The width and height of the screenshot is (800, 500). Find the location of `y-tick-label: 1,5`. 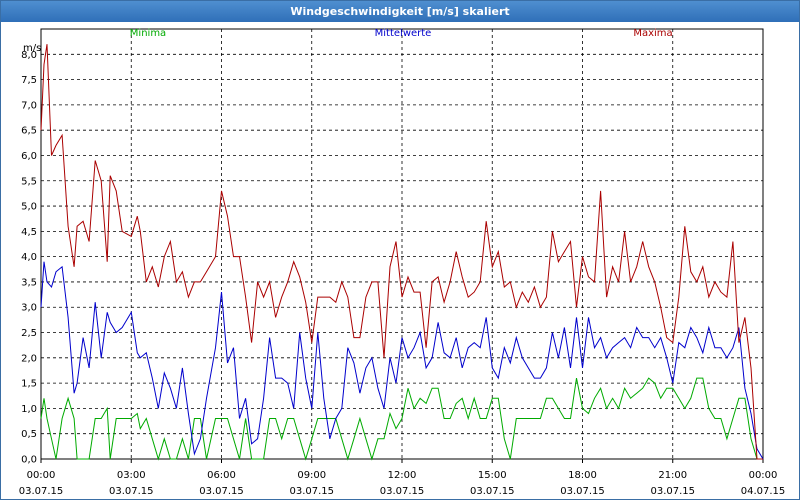

y-tick-label: 1,5 is located at coordinates (29, 384).